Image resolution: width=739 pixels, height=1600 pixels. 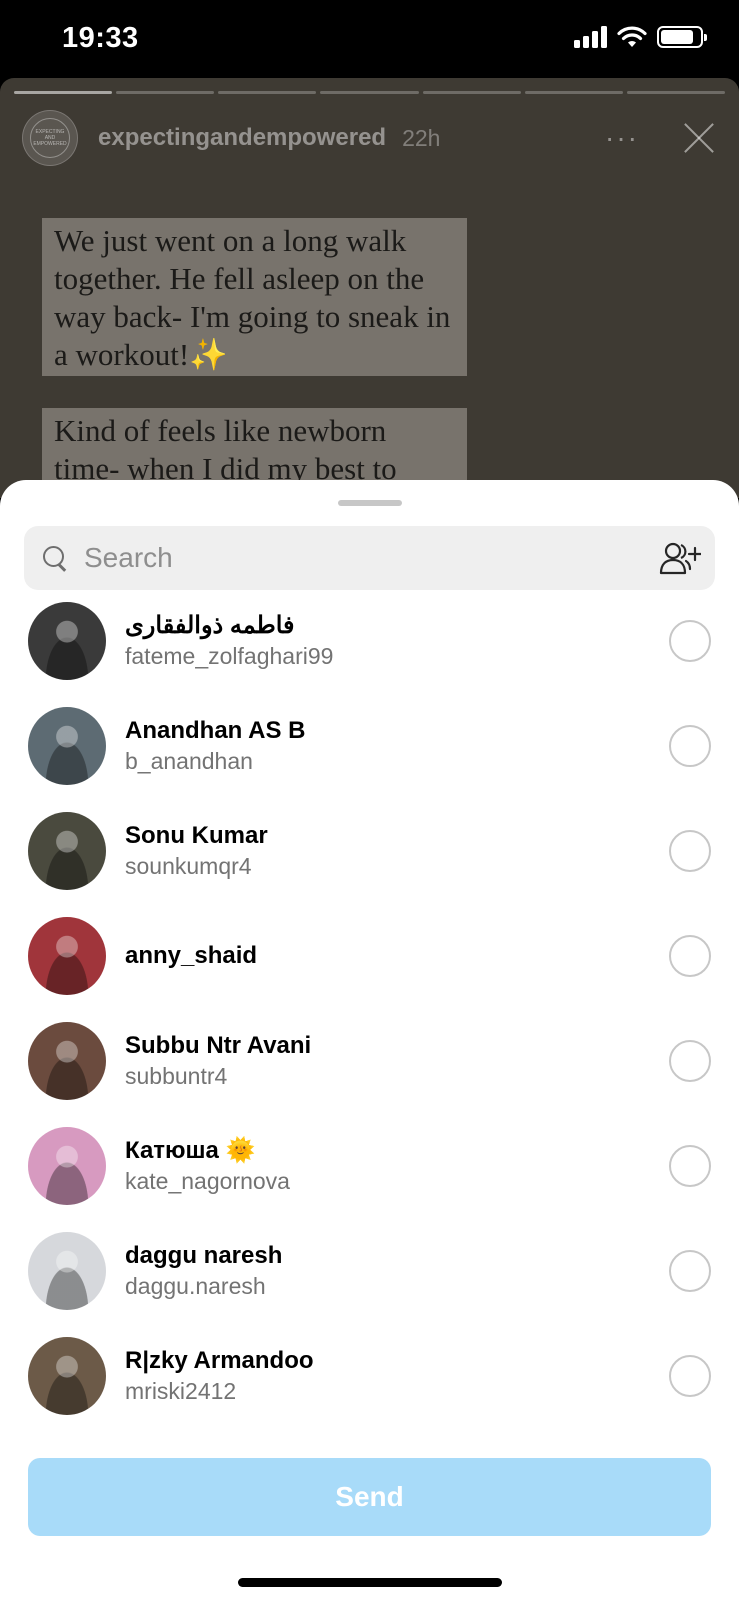 What do you see at coordinates (680, 558) in the screenshot?
I see `add-people-icon` at bounding box center [680, 558].